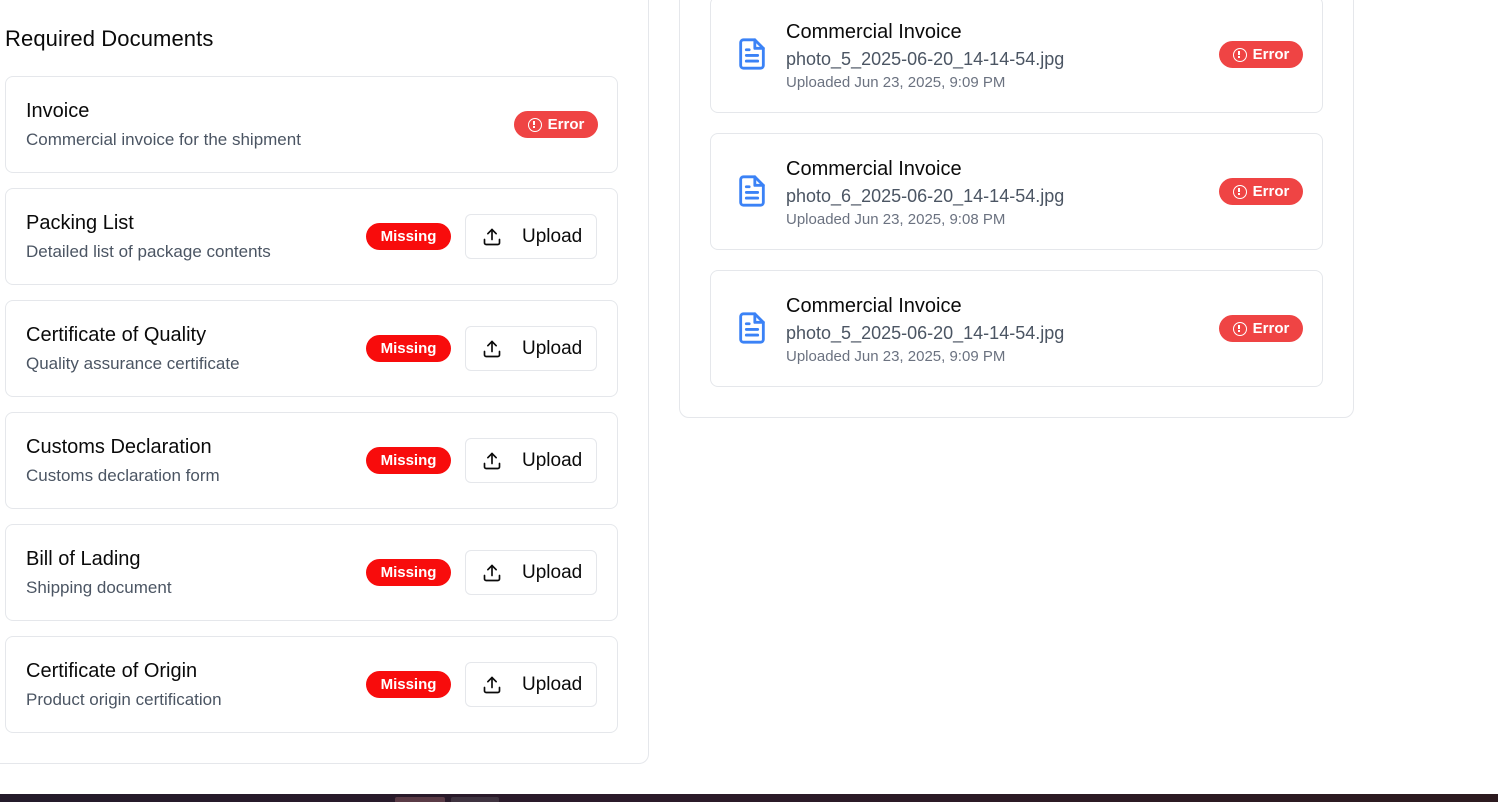 This screenshot has width=1498, height=802. I want to click on document-description: Product origin certification, so click(124, 699).